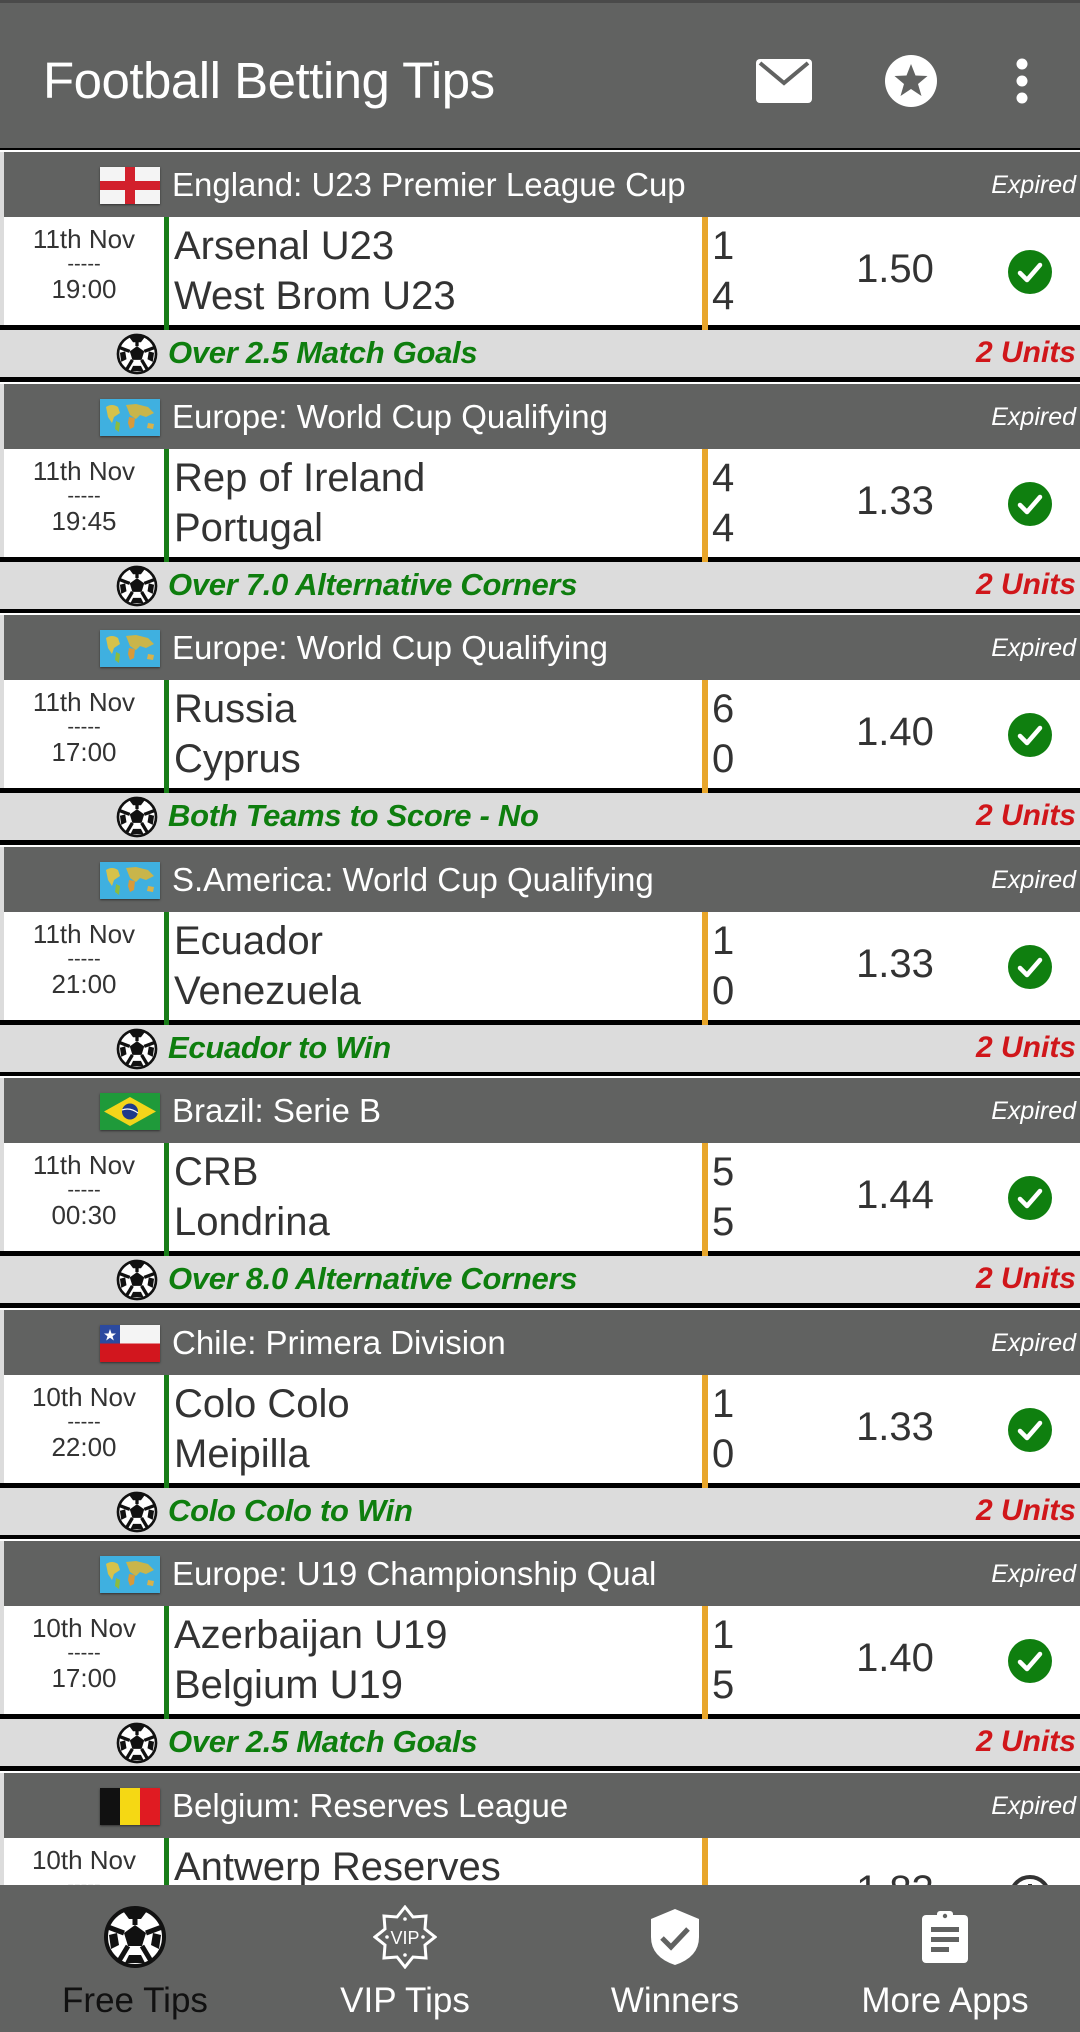  I want to click on league-header: S.America: World Cup Qualifying Expired, so click(540, 879).